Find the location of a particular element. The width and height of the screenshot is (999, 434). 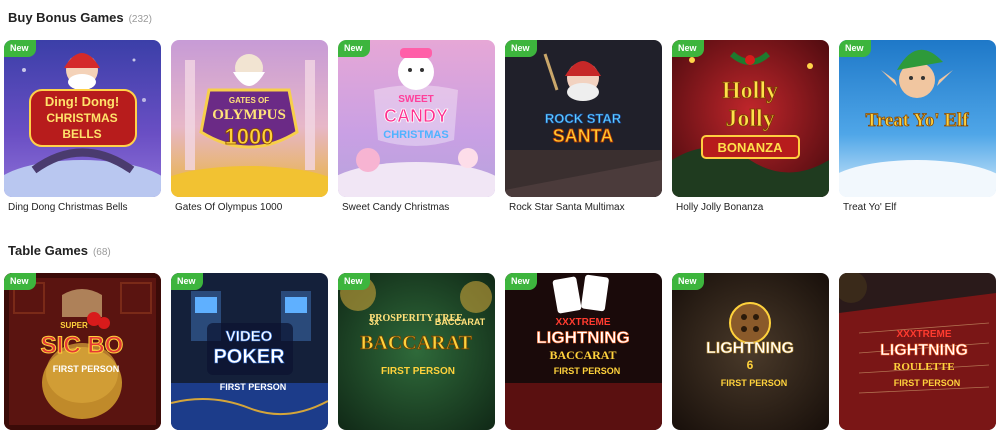

game-thumbnail: GATES OF OLYMPUS 1000 is located at coordinates (249, 118).